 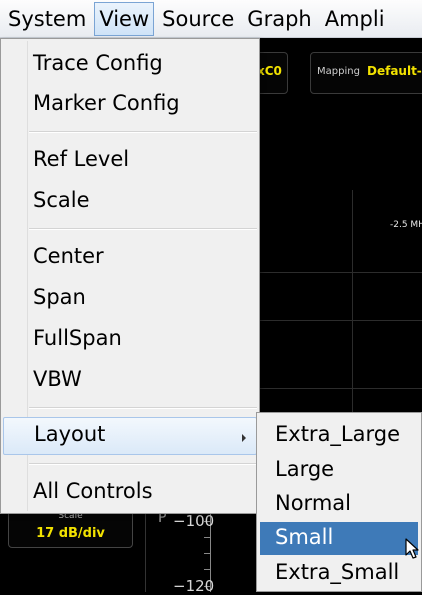 What do you see at coordinates (194, 586) in the screenshot?
I see `axis-tick-label: −120` at bounding box center [194, 586].